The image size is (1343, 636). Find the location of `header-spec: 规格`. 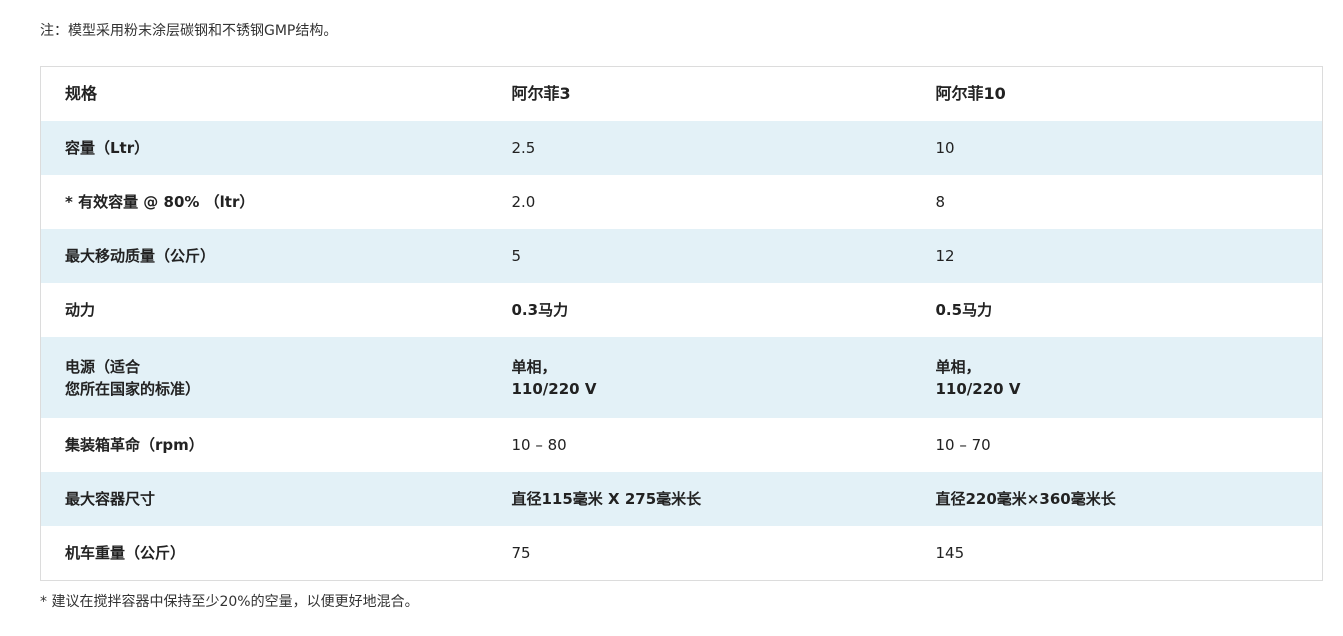

header-spec: 规格 is located at coordinates (81, 93).